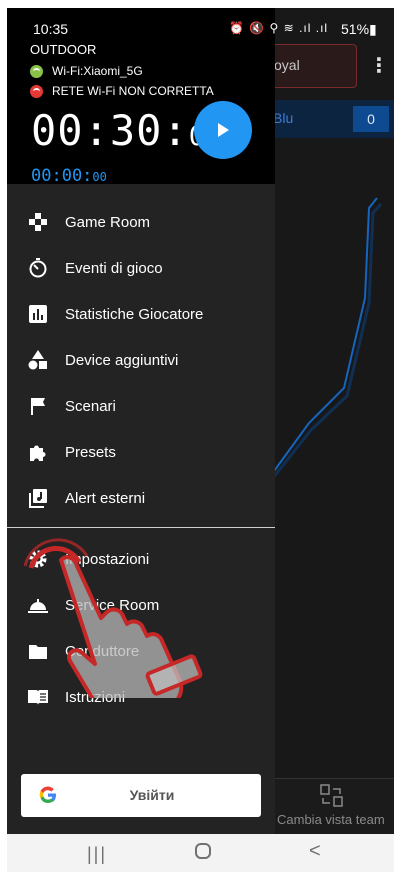 This screenshot has height=872, width=394. What do you see at coordinates (38, 314) in the screenshot?
I see `bar-chart-icon` at bounding box center [38, 314].